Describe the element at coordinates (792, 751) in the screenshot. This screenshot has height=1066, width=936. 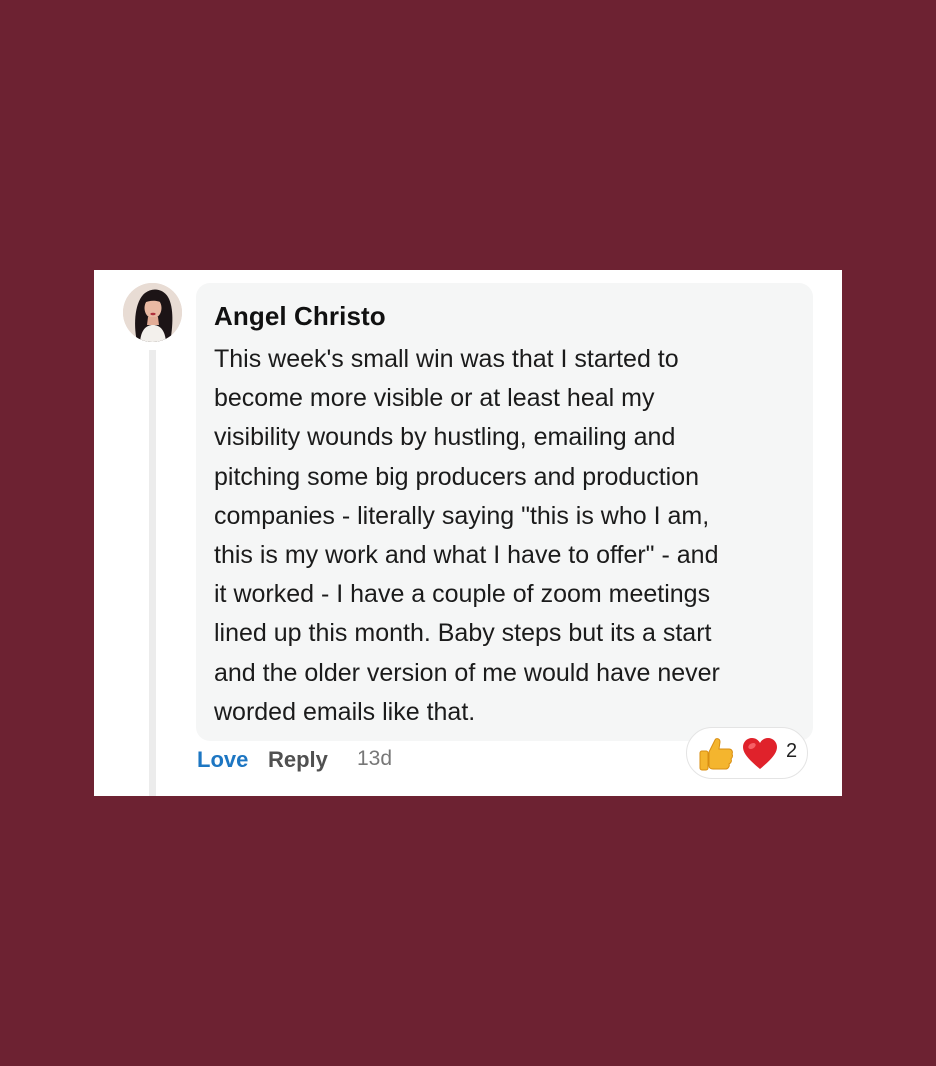
I see `reaction-count: 2` at that location.